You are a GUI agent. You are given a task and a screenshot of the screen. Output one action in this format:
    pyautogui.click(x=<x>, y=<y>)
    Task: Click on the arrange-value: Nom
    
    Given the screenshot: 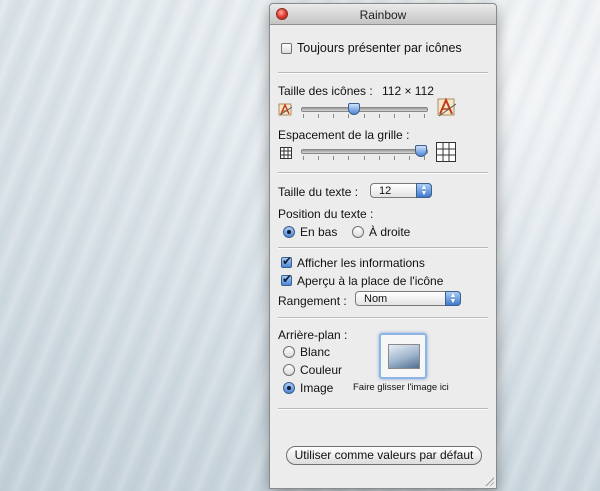 What is the action you would take?
    pyautogui.click(x=376, y=299)
    